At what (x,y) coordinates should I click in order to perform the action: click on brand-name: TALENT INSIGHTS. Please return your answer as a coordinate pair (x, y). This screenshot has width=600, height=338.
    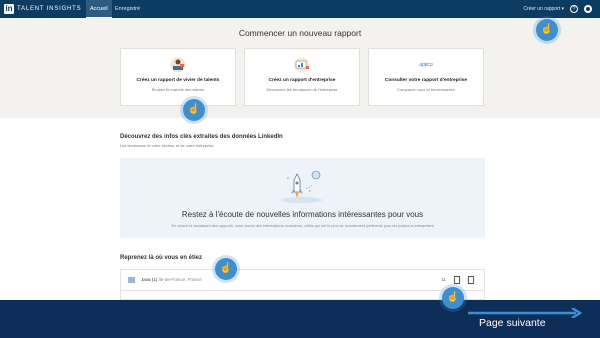
    Looking at the image, I should click on (49, 9).